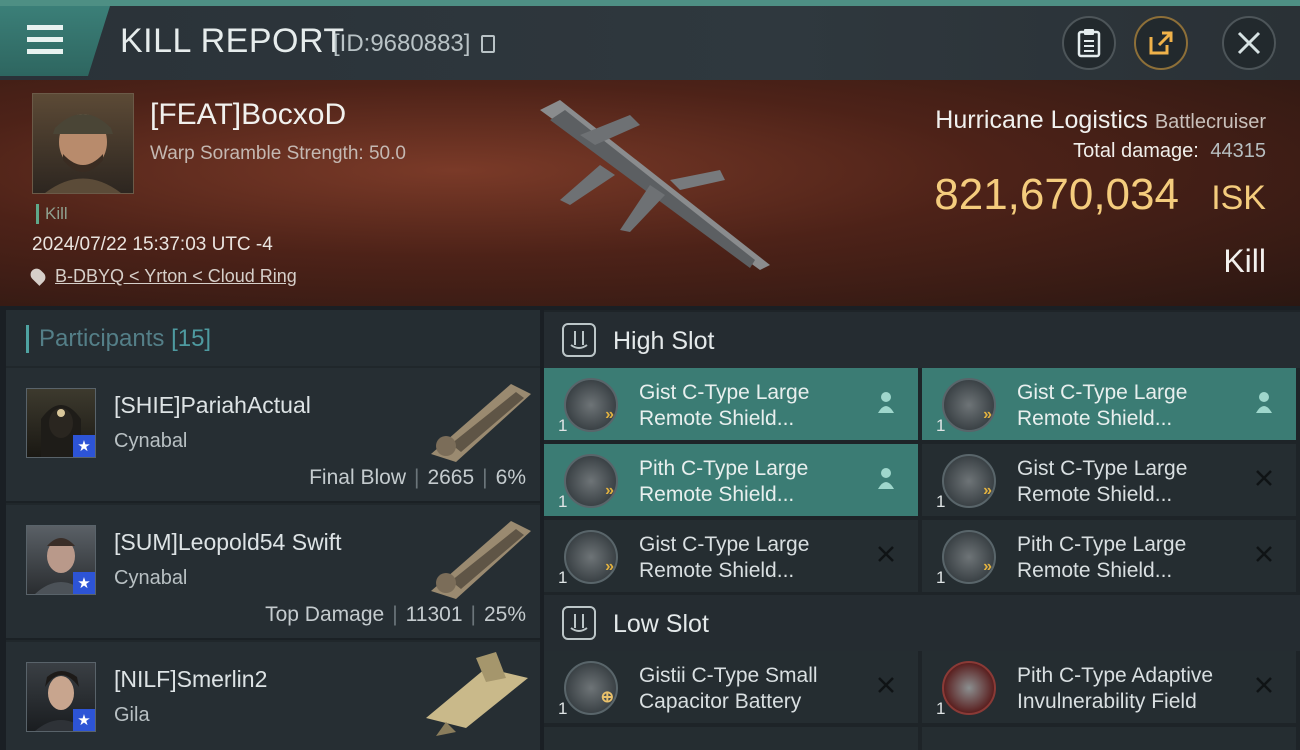 The width and height of the screenshot is (1300, 750). I want to click on participant-name: [SUM]Leopold54 Swift, so click(228, 542).